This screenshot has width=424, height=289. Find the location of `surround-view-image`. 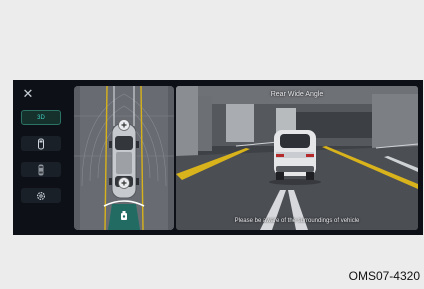

surround-view-image is located at coordinates (124, 158).